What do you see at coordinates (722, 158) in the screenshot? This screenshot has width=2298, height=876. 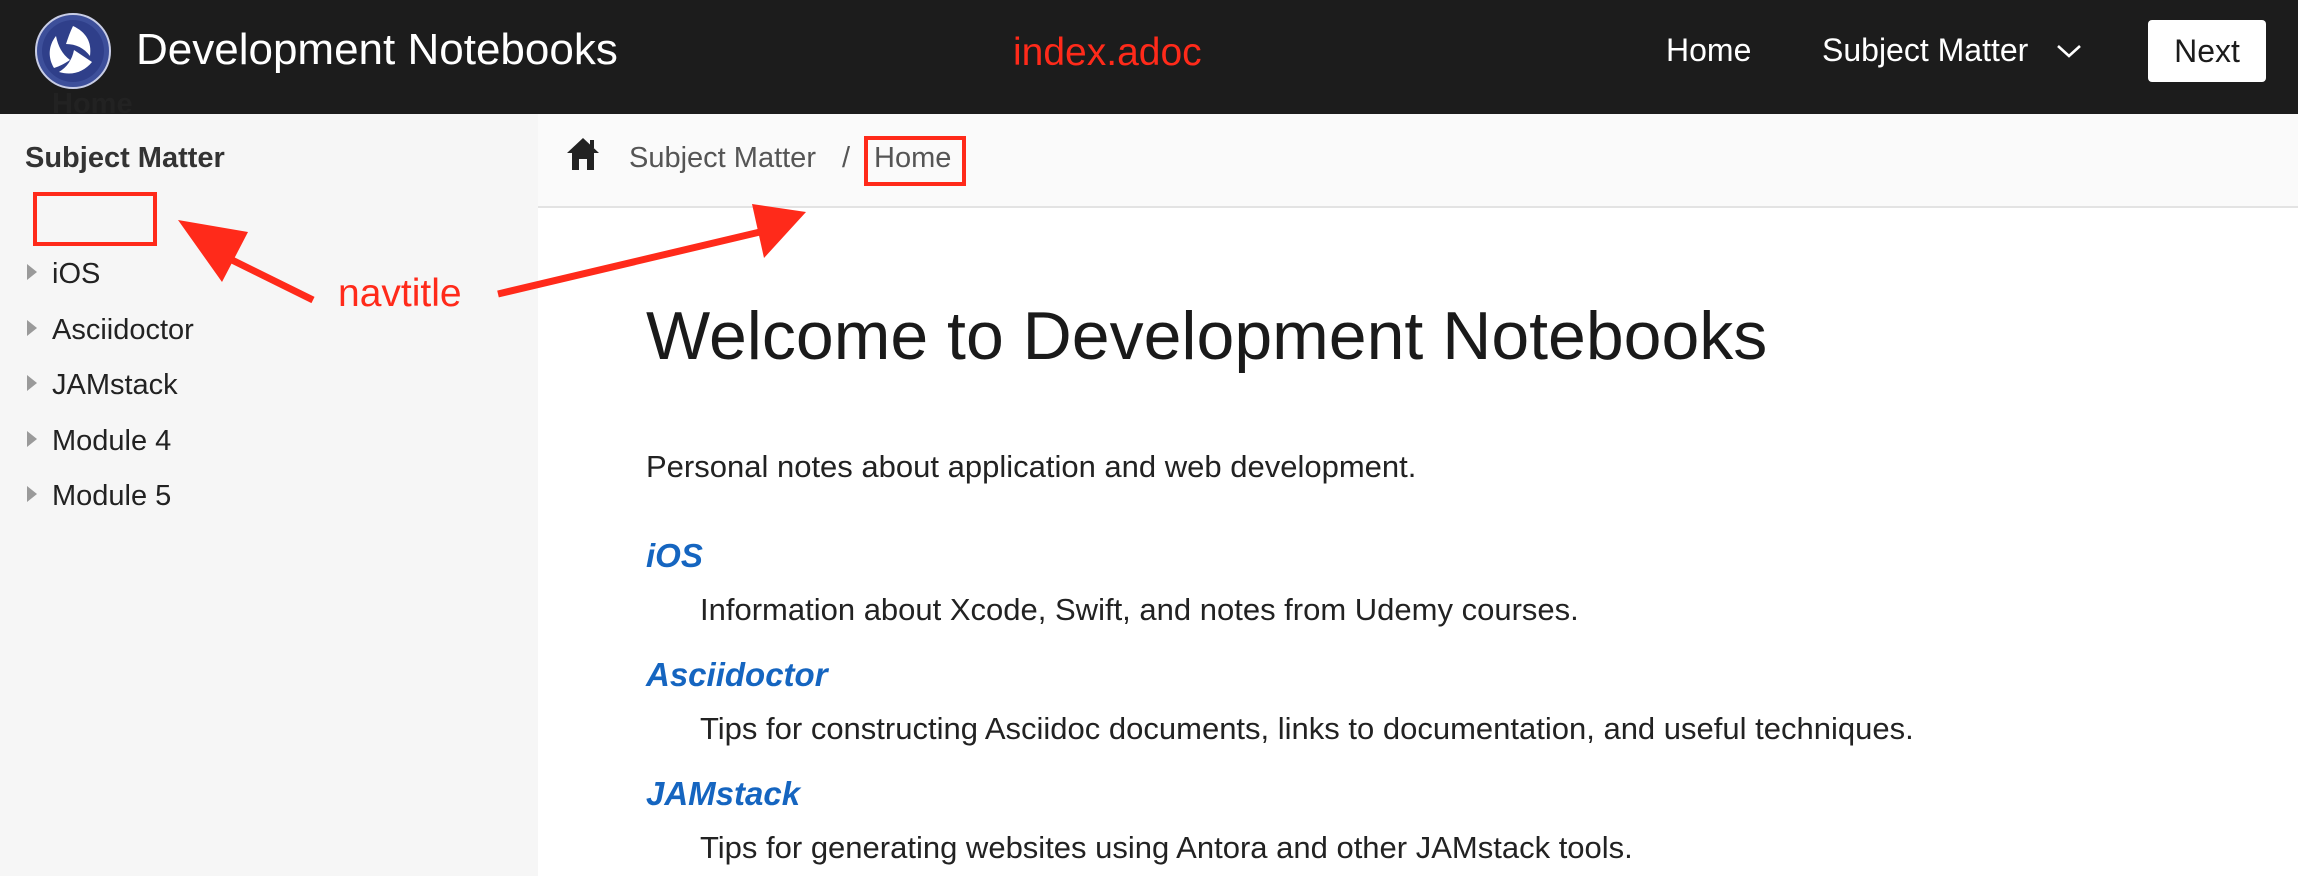 I see `breadcrumb-subject-matter: Subject Matter` at bounding box center [722, 158].